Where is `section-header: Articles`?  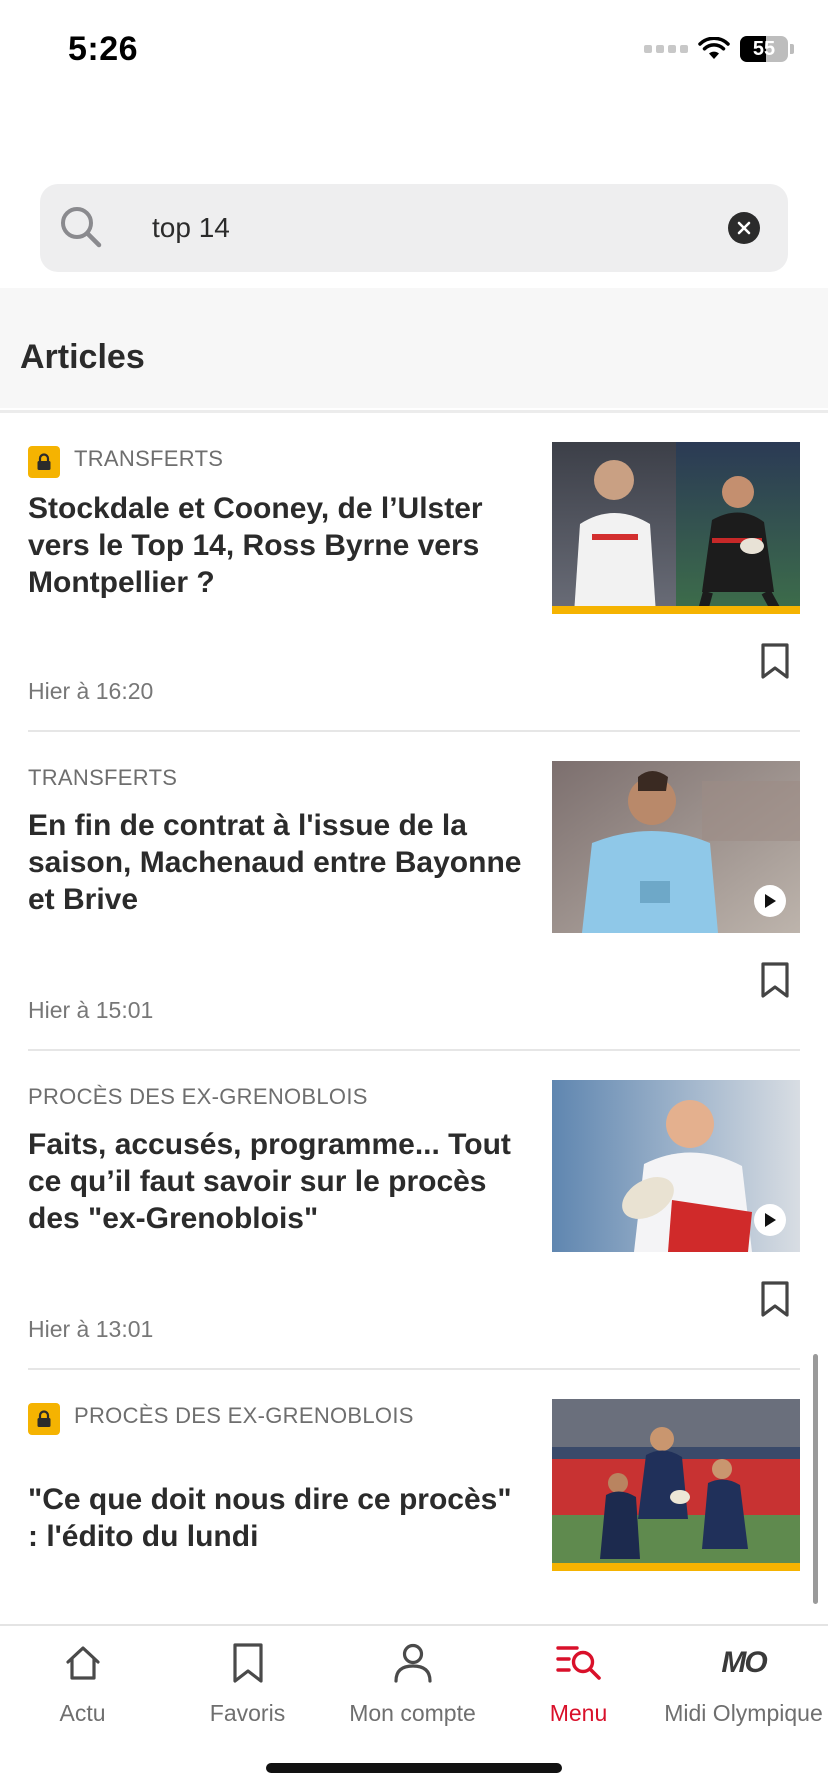 section-header: Articles is located at coordinates (414, 348).